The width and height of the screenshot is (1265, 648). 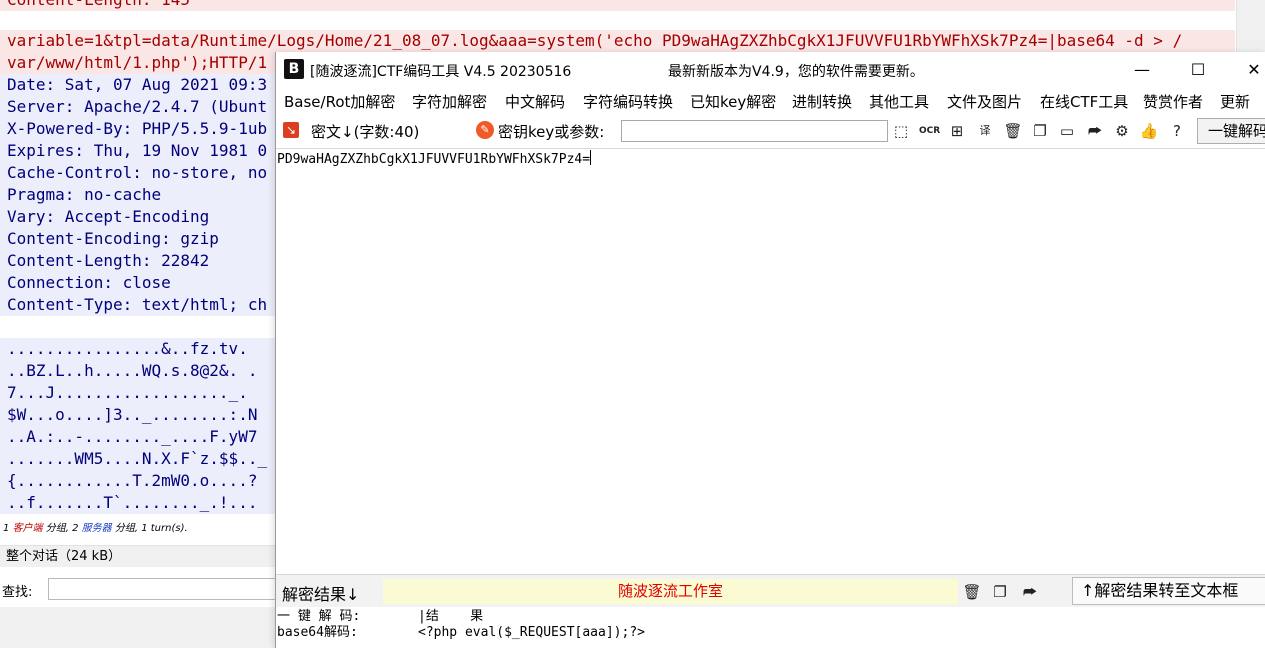 What do you see at coordinates (365, 132) in the screenshot?
I see `cipher-label: 密文↓(字数:40)` at bounding box center [365, 132].